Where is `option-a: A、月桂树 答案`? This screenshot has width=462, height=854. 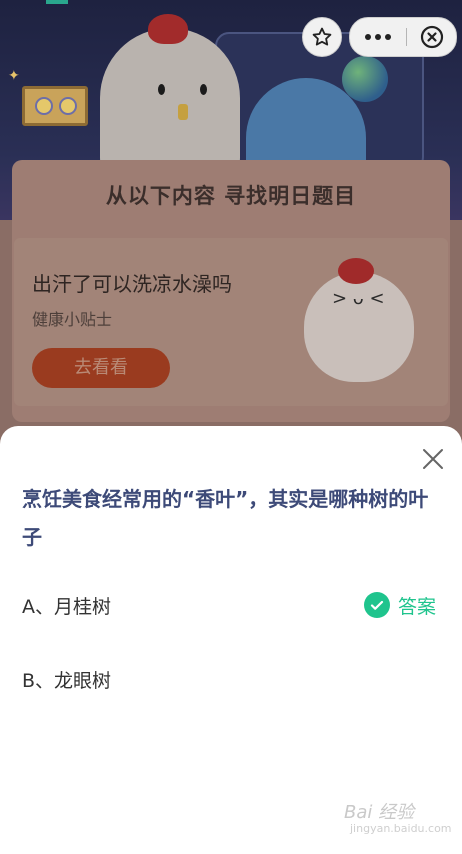
option-a: A、月桂树 答案 is located at coordinates (231, 606).